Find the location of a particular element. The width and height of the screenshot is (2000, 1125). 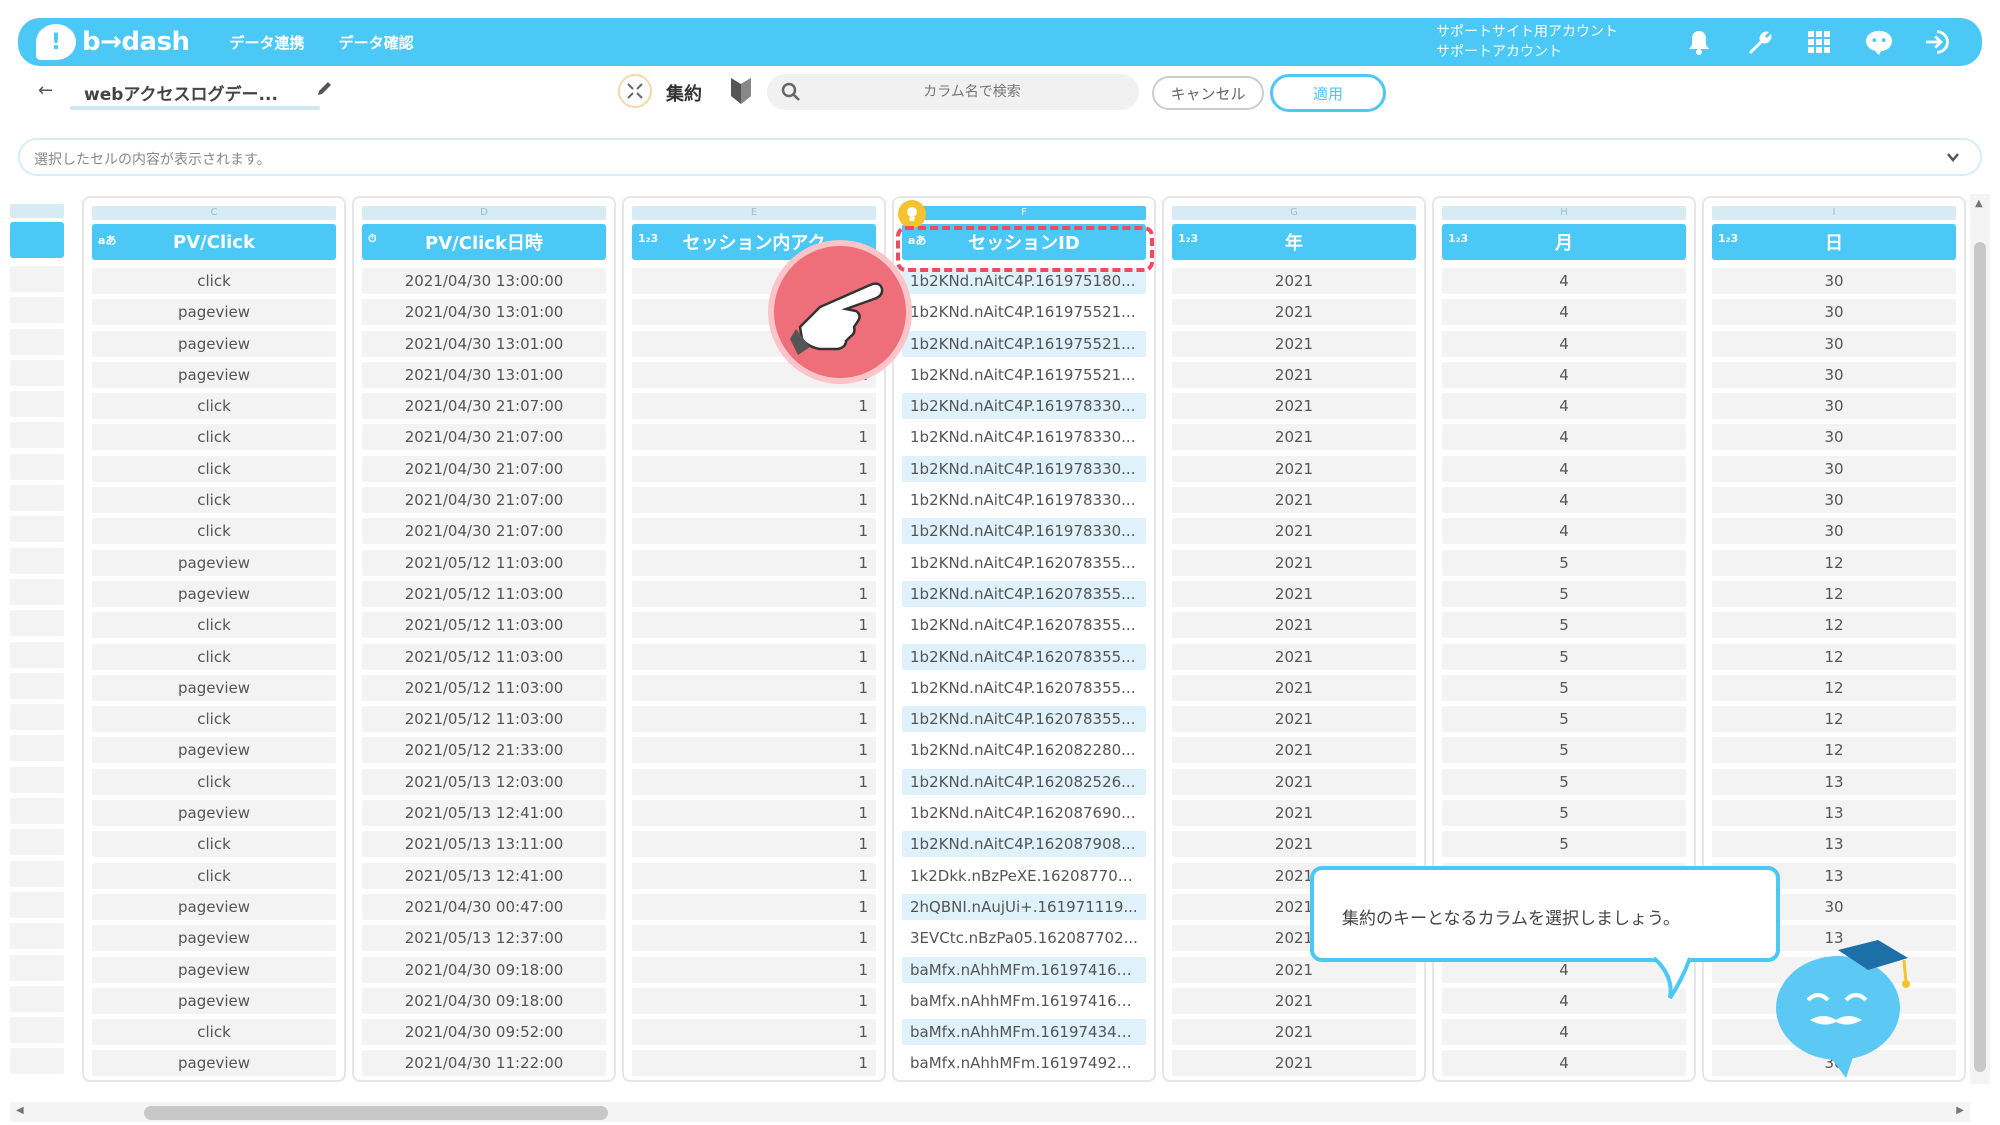

support-character-icon is located at coordinates (1879, 42).